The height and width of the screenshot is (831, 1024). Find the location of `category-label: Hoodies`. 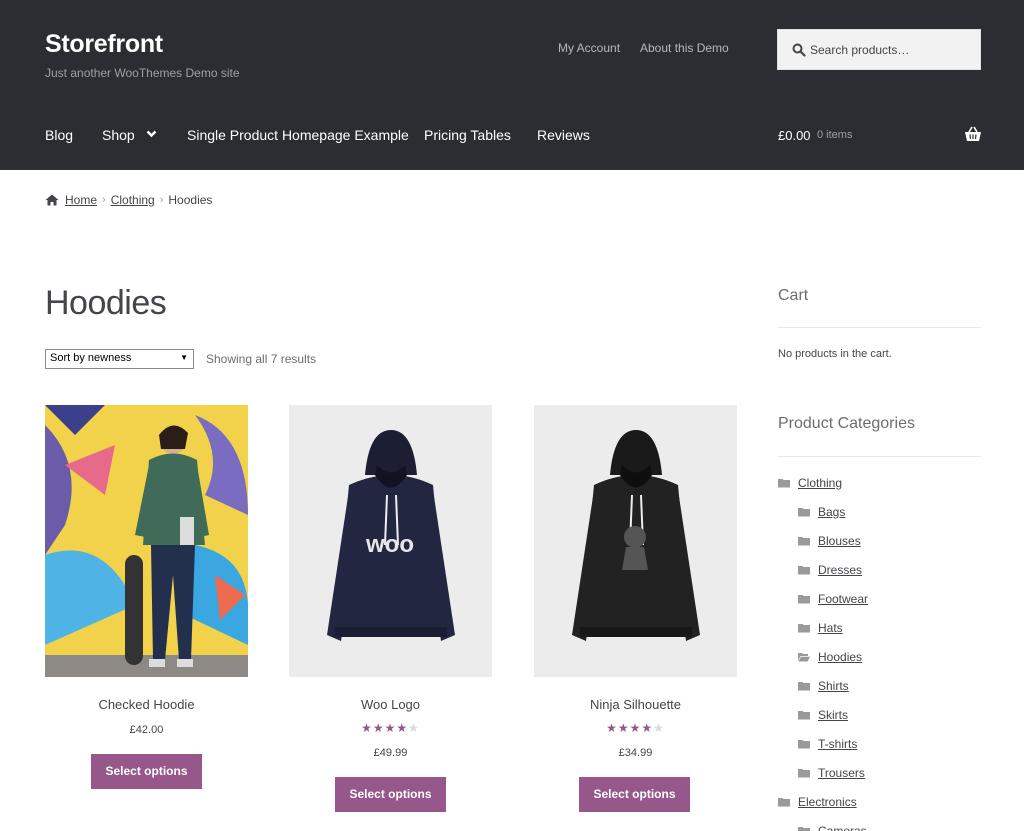

category-label: Hoodies is located at coordinates (840, 657).